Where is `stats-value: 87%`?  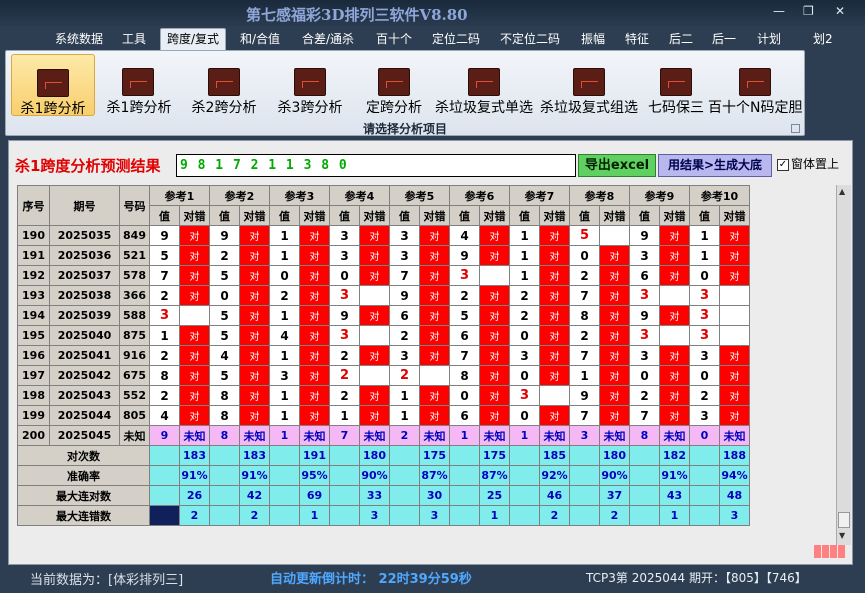
stats-value: 87% is located at coordinates (434, 475).